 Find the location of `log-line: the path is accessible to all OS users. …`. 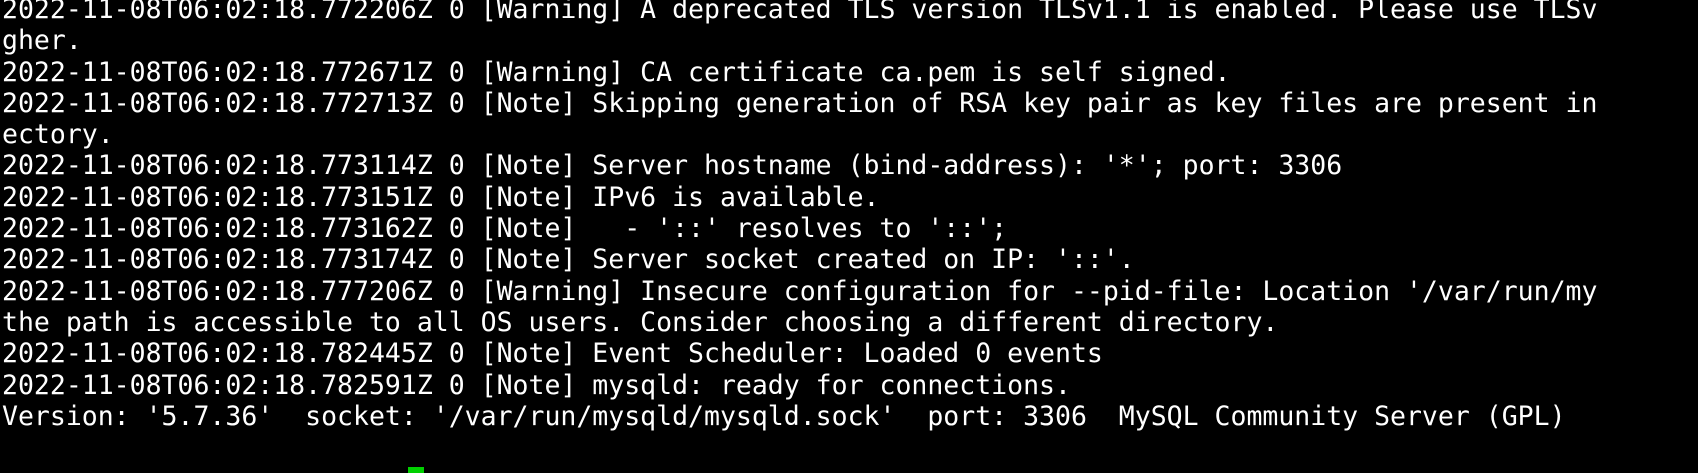

log-line: the path is accessible to all OS users. … is located at coordinates (640, 322).